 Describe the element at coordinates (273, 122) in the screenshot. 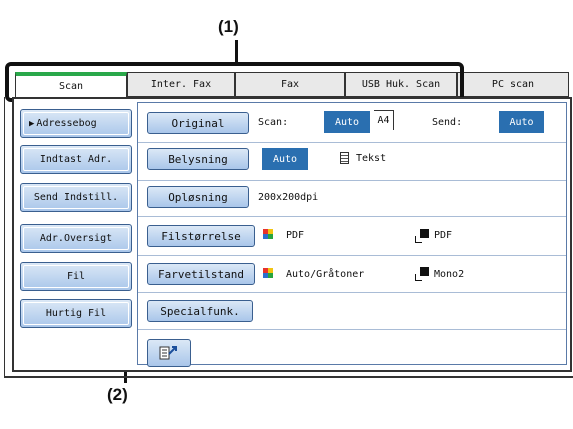

I see `scan-label: Scan:` at that location.